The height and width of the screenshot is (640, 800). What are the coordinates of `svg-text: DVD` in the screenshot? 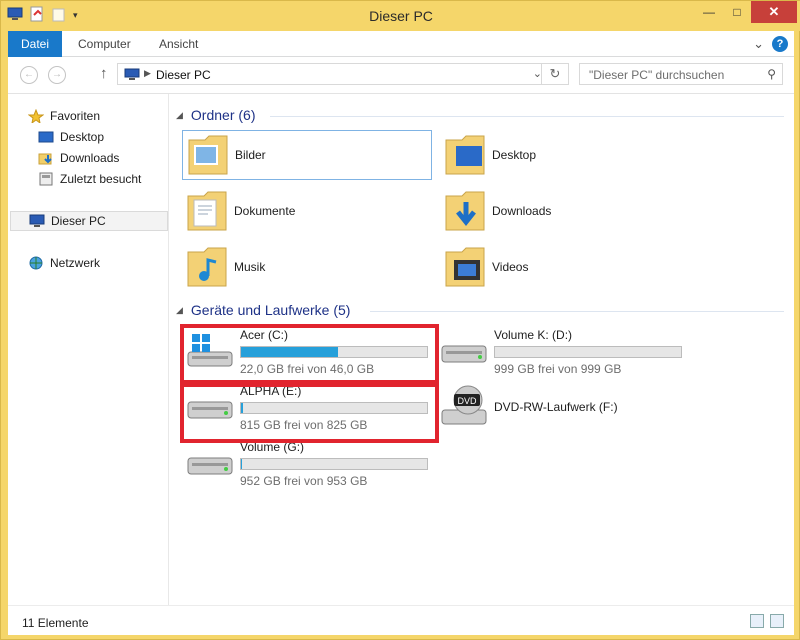 It's located at (467, 401).